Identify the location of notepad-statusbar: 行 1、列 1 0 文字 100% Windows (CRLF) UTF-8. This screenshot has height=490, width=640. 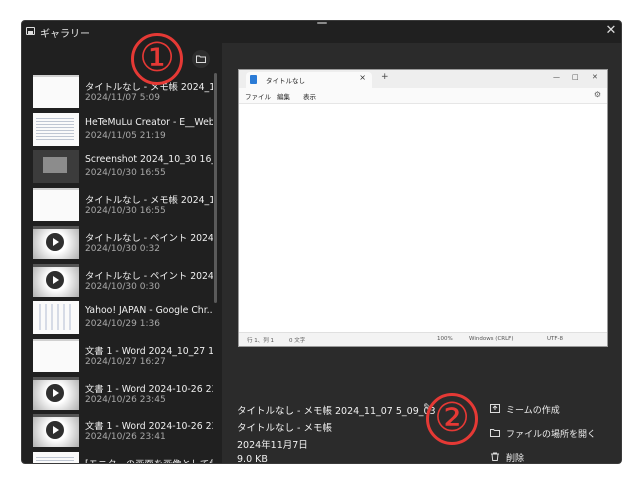
(423, 339).